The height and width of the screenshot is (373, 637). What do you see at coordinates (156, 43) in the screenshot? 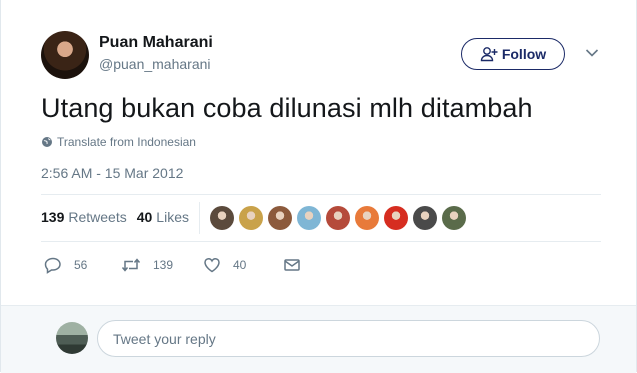
I see `author-name: Puan Maharani` at bounding box center [156, 43].